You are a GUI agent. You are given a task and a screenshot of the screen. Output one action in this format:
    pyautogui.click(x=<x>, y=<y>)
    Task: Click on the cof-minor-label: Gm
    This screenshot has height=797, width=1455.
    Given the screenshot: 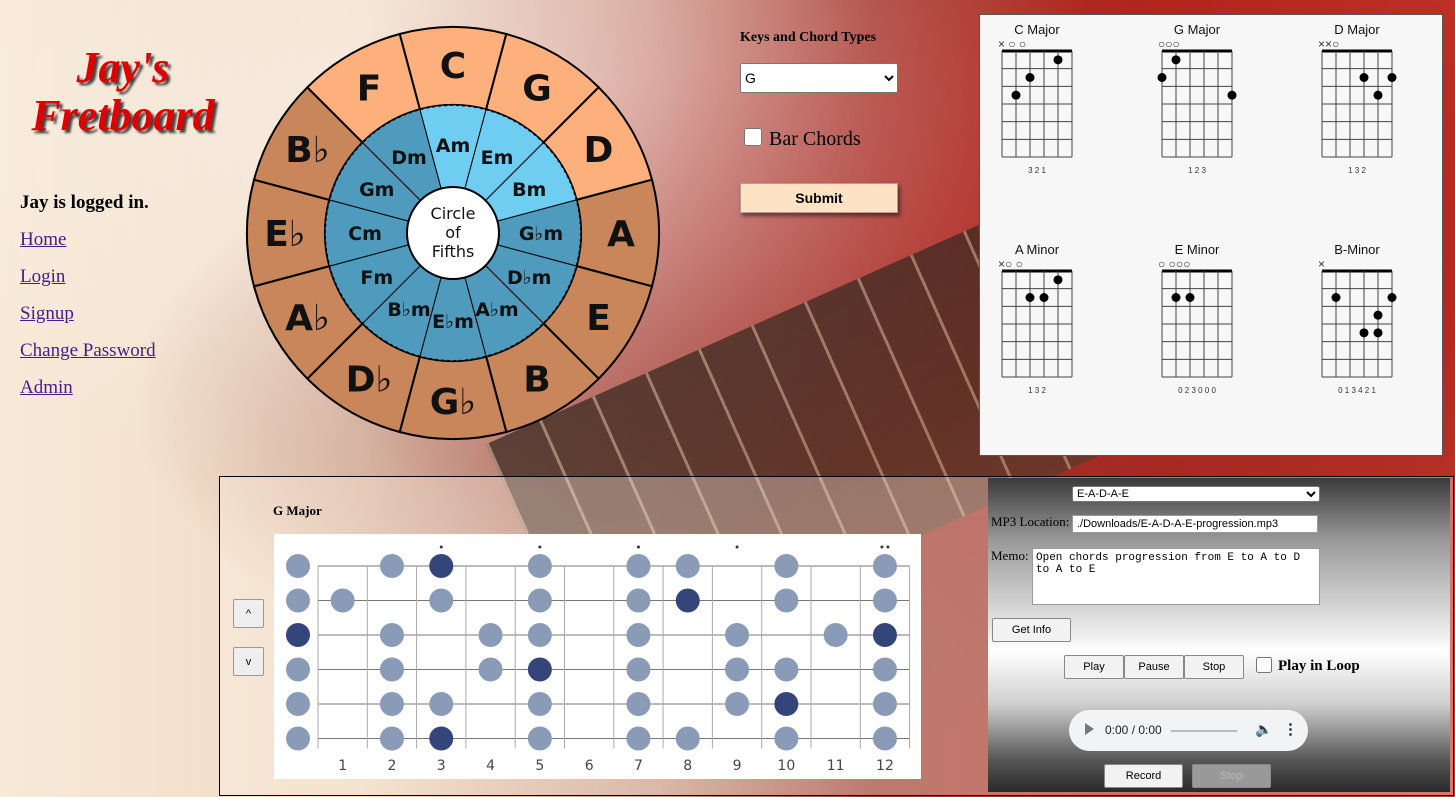 What is the action you would take?
    pyautogui.click(x=376, y=190)
    